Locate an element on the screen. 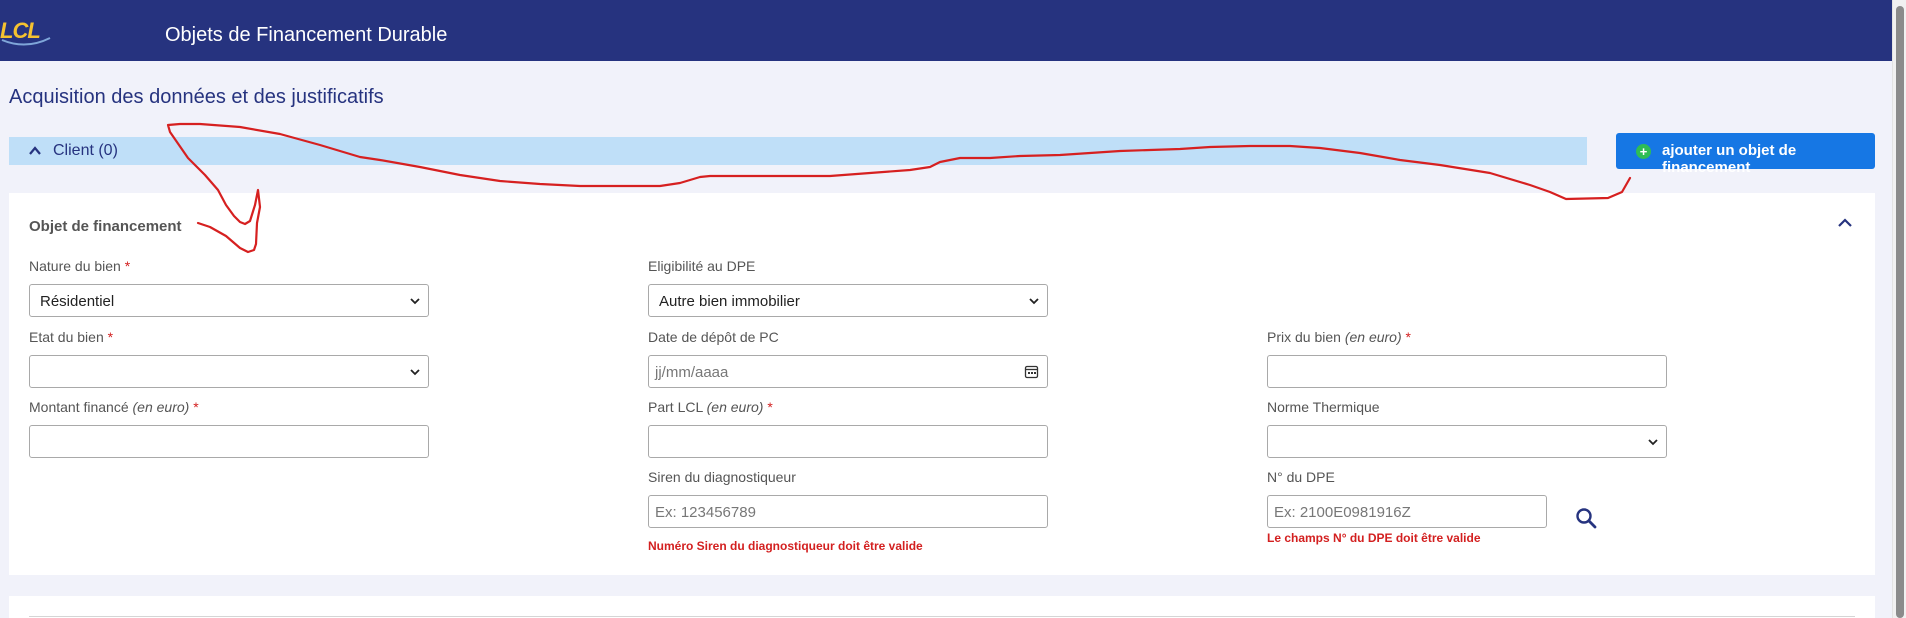 The image size is (1906, 618). dpe-input: Ex: 2100E0981916Z is located at coordinates (1407, 511).